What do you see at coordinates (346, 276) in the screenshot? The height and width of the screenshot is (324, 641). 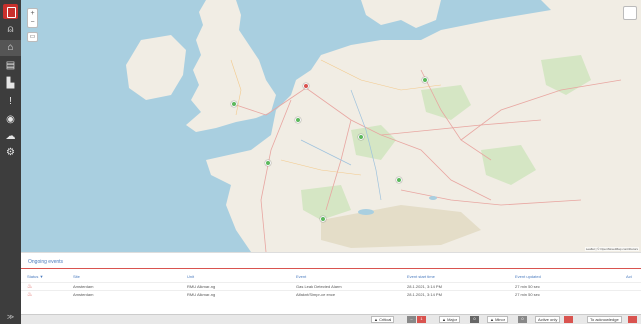 I see `col-event: Event` at bounding box center [346, 276].